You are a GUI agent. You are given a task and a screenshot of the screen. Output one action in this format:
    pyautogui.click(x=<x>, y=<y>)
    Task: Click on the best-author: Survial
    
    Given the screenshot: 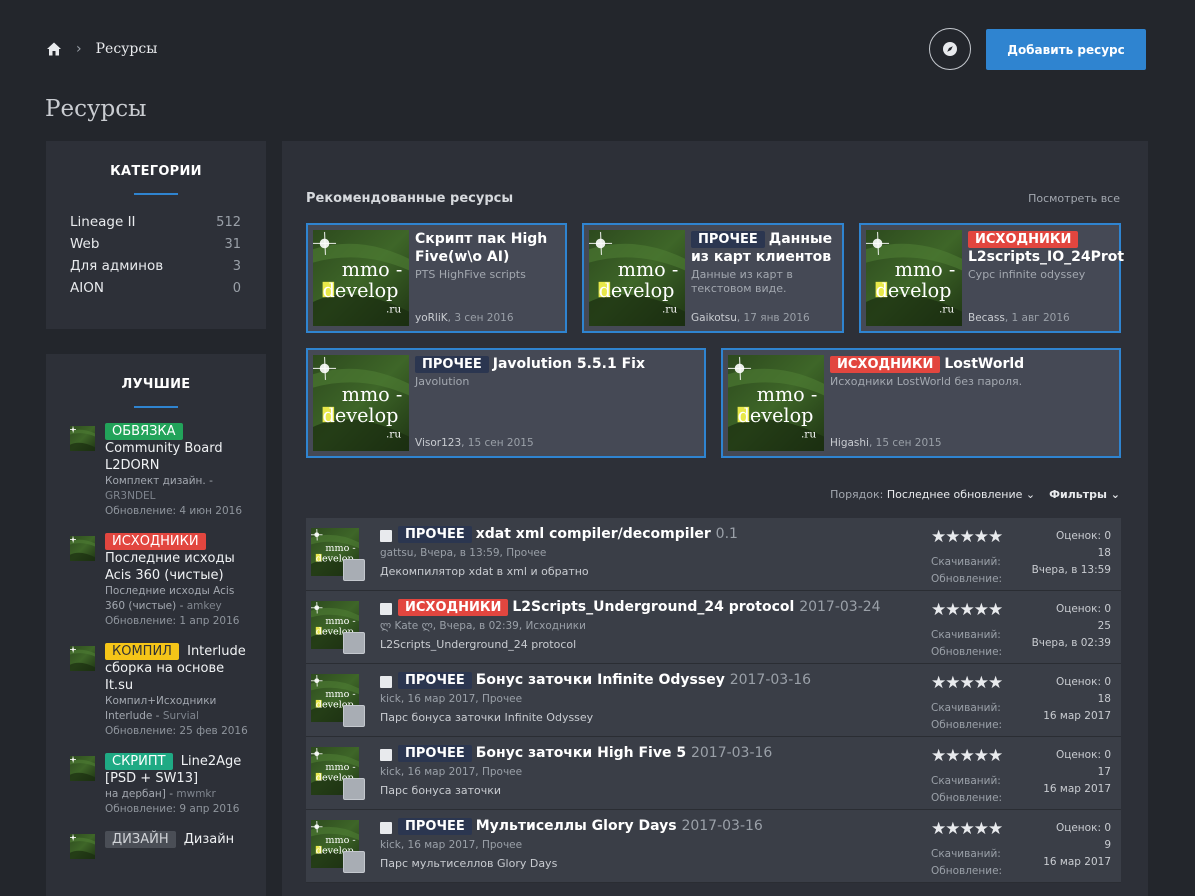 What is the action you would take?
    pyautogui.click(x=181, y=716)
    